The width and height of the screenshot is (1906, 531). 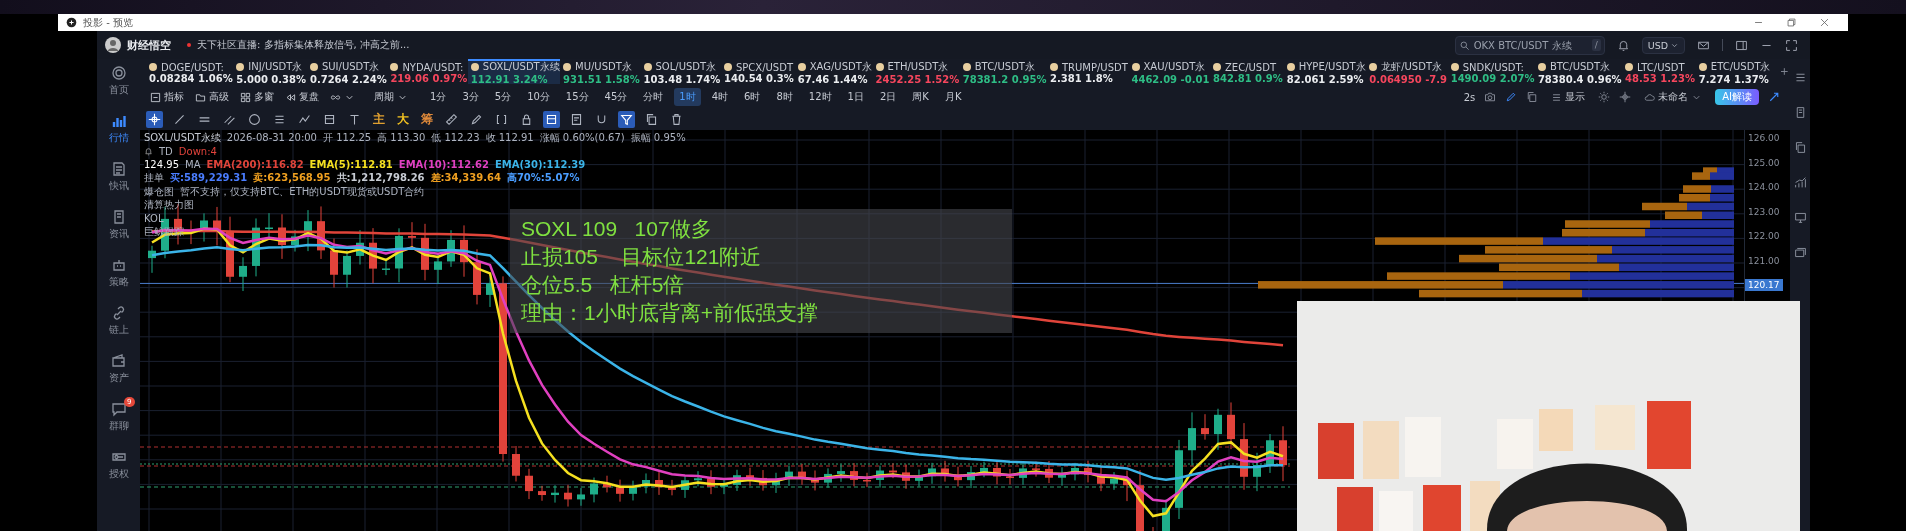 I want to click on bell-icon, so click(x=1623, y=45).